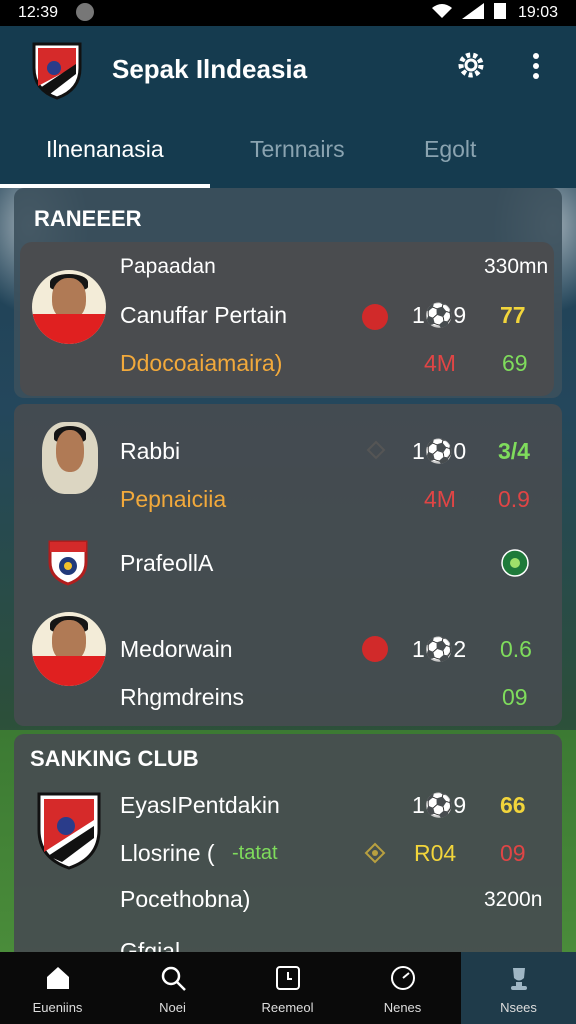 This screenshot has height=1024, width=576. What do you see at coordinates (172, 1007) in the screenshot?
I see `nav-label-2: Noei` at bounding box center [172, 1007].